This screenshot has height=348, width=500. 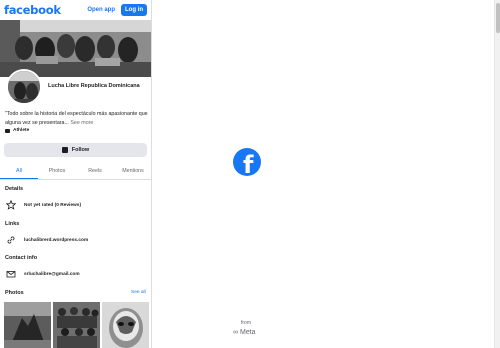 What do you see at coordinates (81, 123) in the screenshot?
I see `see-more-link: See more` at bounding box center [81, 123].